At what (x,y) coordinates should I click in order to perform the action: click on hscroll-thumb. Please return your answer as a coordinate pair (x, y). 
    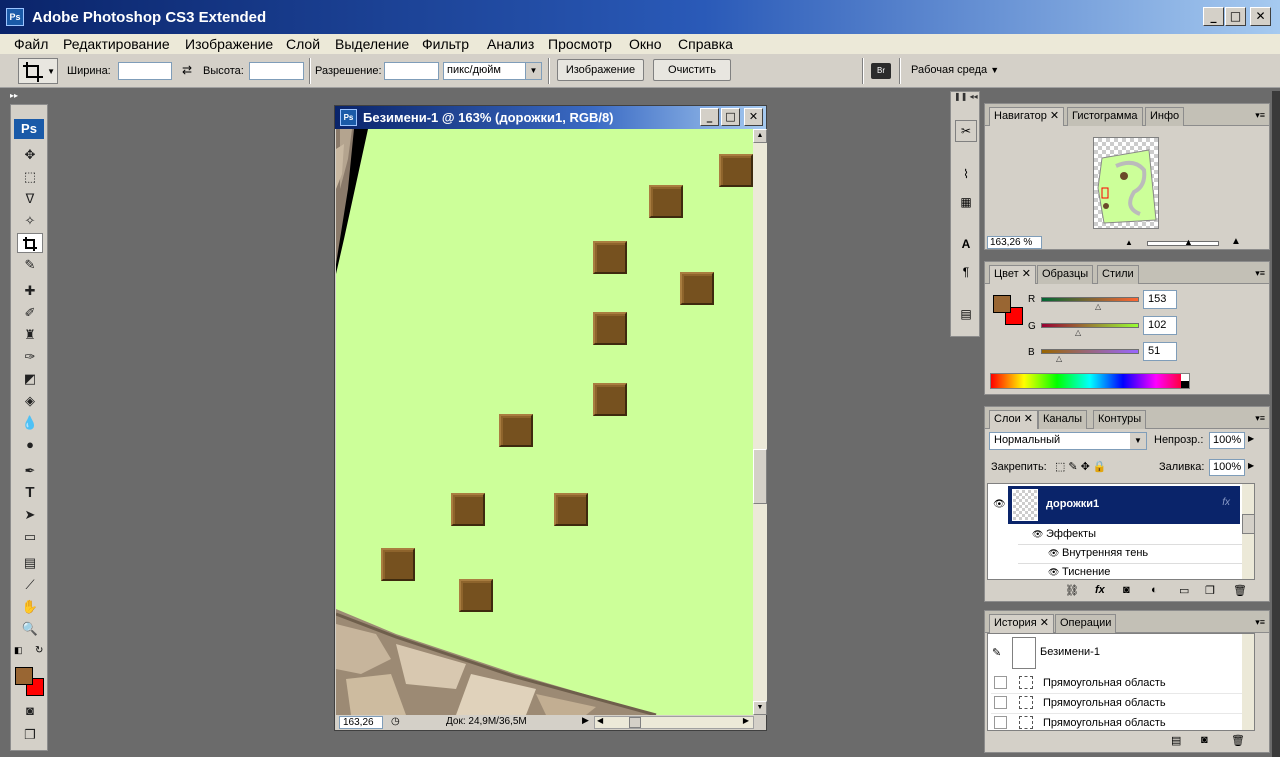
    Looking at the image, I should click on (635, 722).